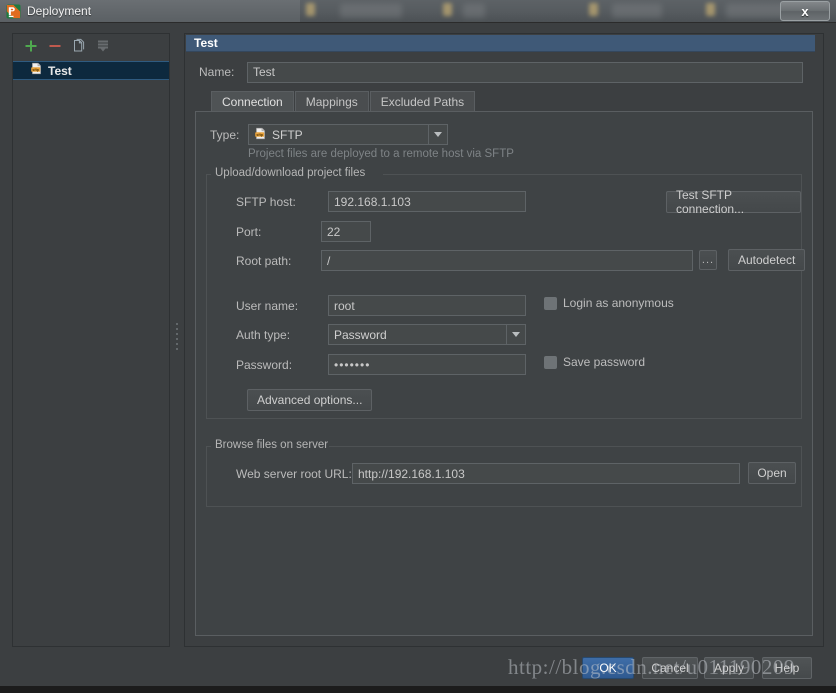  What do you see at coordinates (267, 306) in the screenshot?
I see `user-name-label: User name:` at bounding box center [267, 306].